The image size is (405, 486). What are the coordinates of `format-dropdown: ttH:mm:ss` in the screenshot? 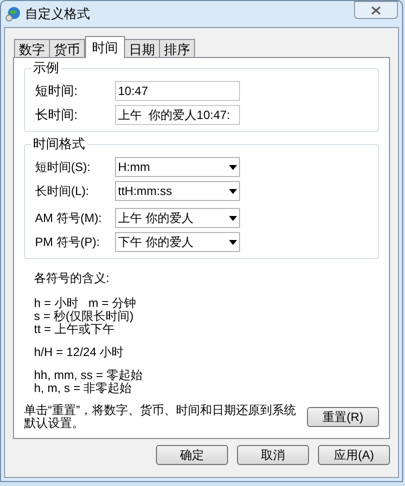 It's located at (177, 191).